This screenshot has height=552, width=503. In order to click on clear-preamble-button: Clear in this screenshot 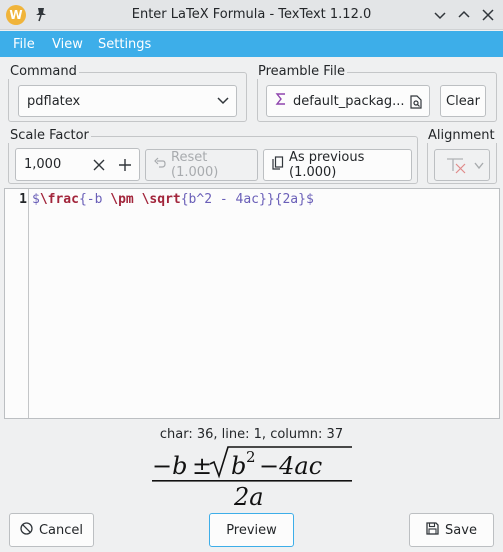, I will do `click(463, 101)`.